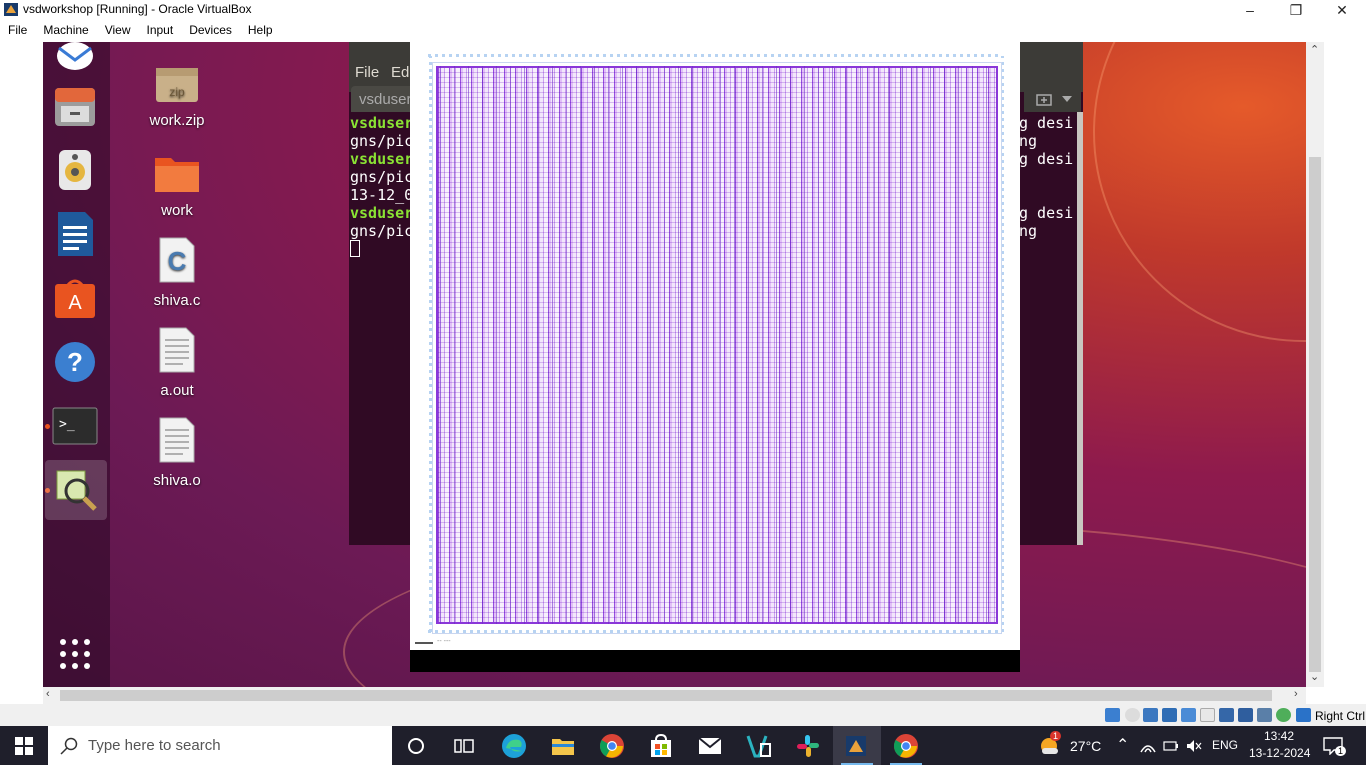 Image resolution: width=1366 pixels, height=765 pixels. Describe the element at coordinates (808, 745) in the screenshot. I see `slack-icon` at that location.